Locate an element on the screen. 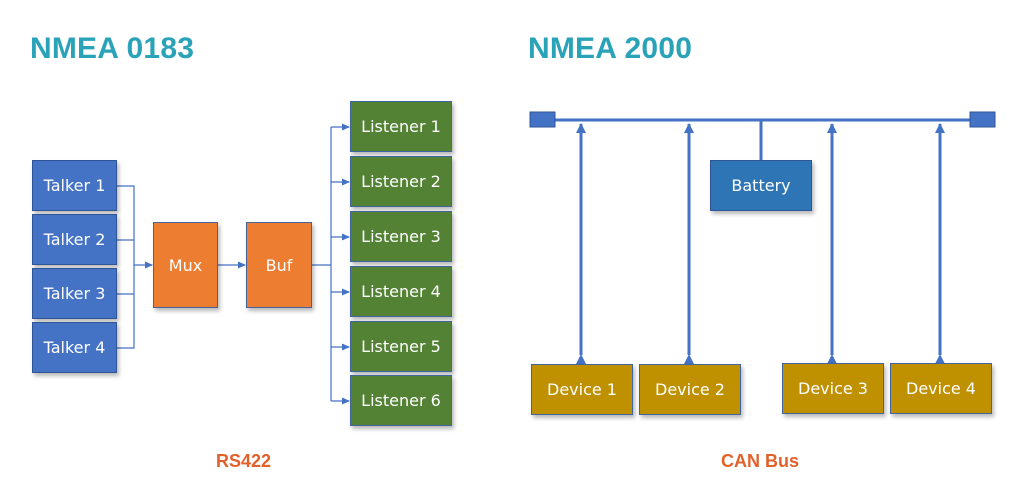 The width and height of the screenshot is (1024, 500). device-4-box: Device 4 is located at coordinates (941, 388).